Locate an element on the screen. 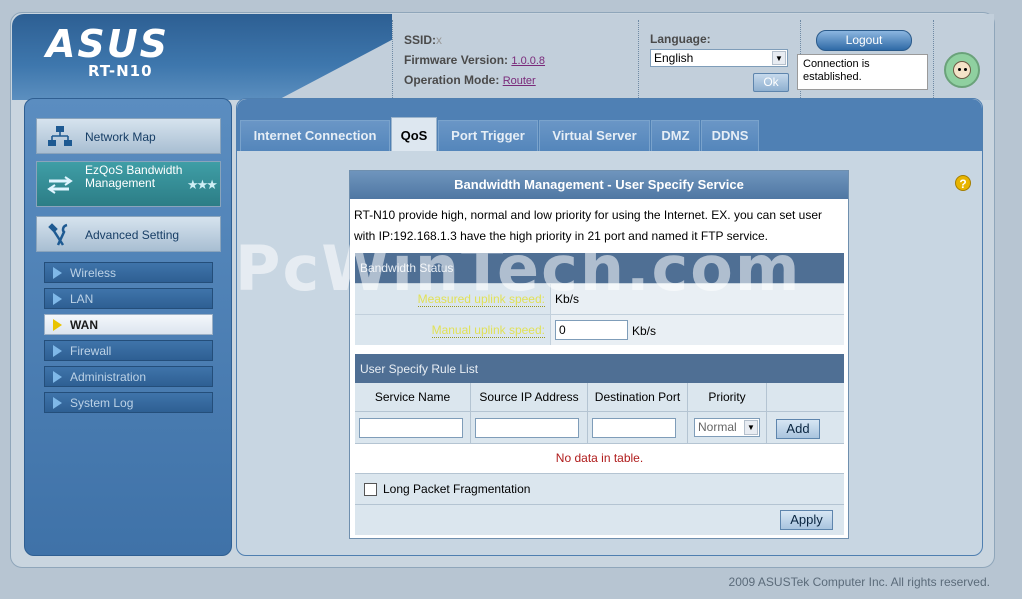  sidebar-item-administration: Administration is located at coordinates (128, 376).